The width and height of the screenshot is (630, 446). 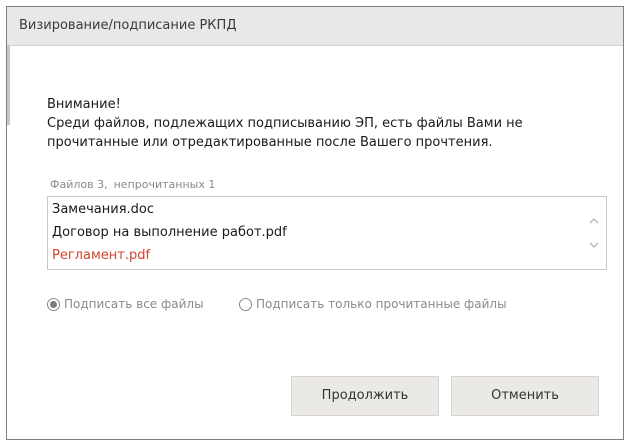 What do you see at coordinates (8, 85) in the screenshot?
I see `left-edge-divider` at bounding box center [8, 85].